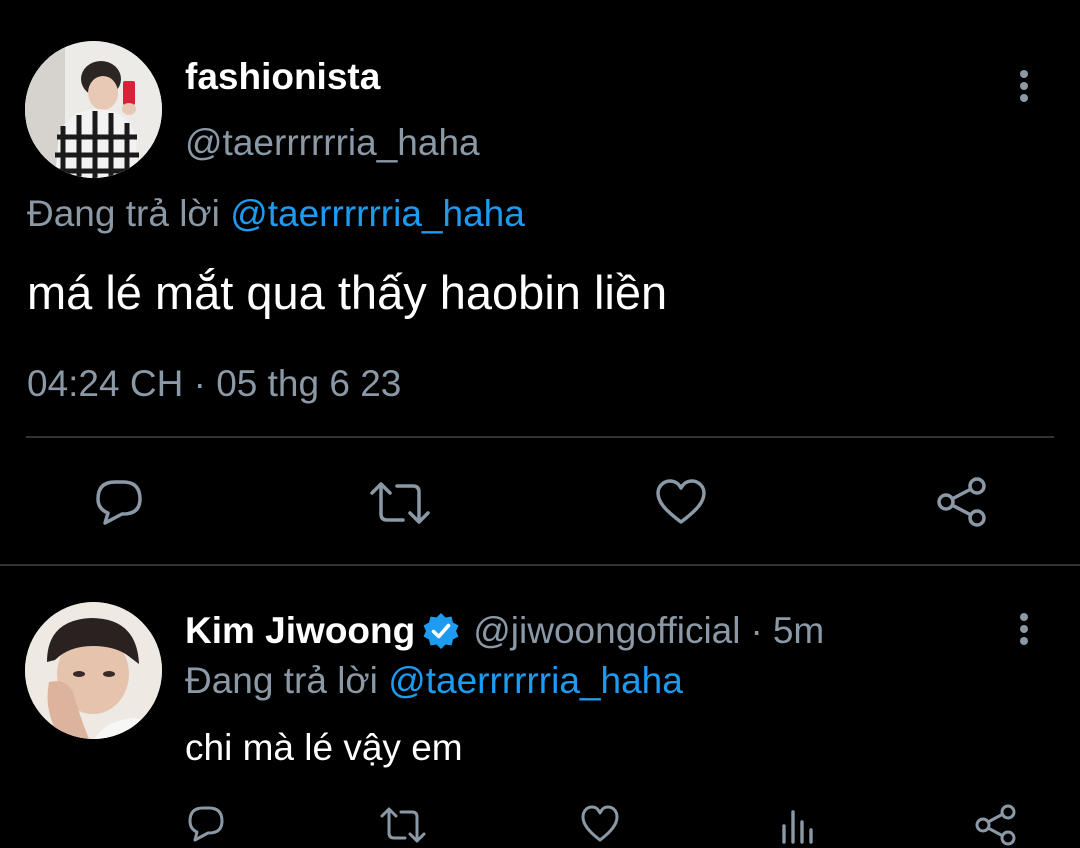 Image resolution: width=1080 pixels, height=848 pixels. What do you see at coordinates (441, 631) in the screenshot?
I see `verified-badge-icon` at bounding box center [441, 631].